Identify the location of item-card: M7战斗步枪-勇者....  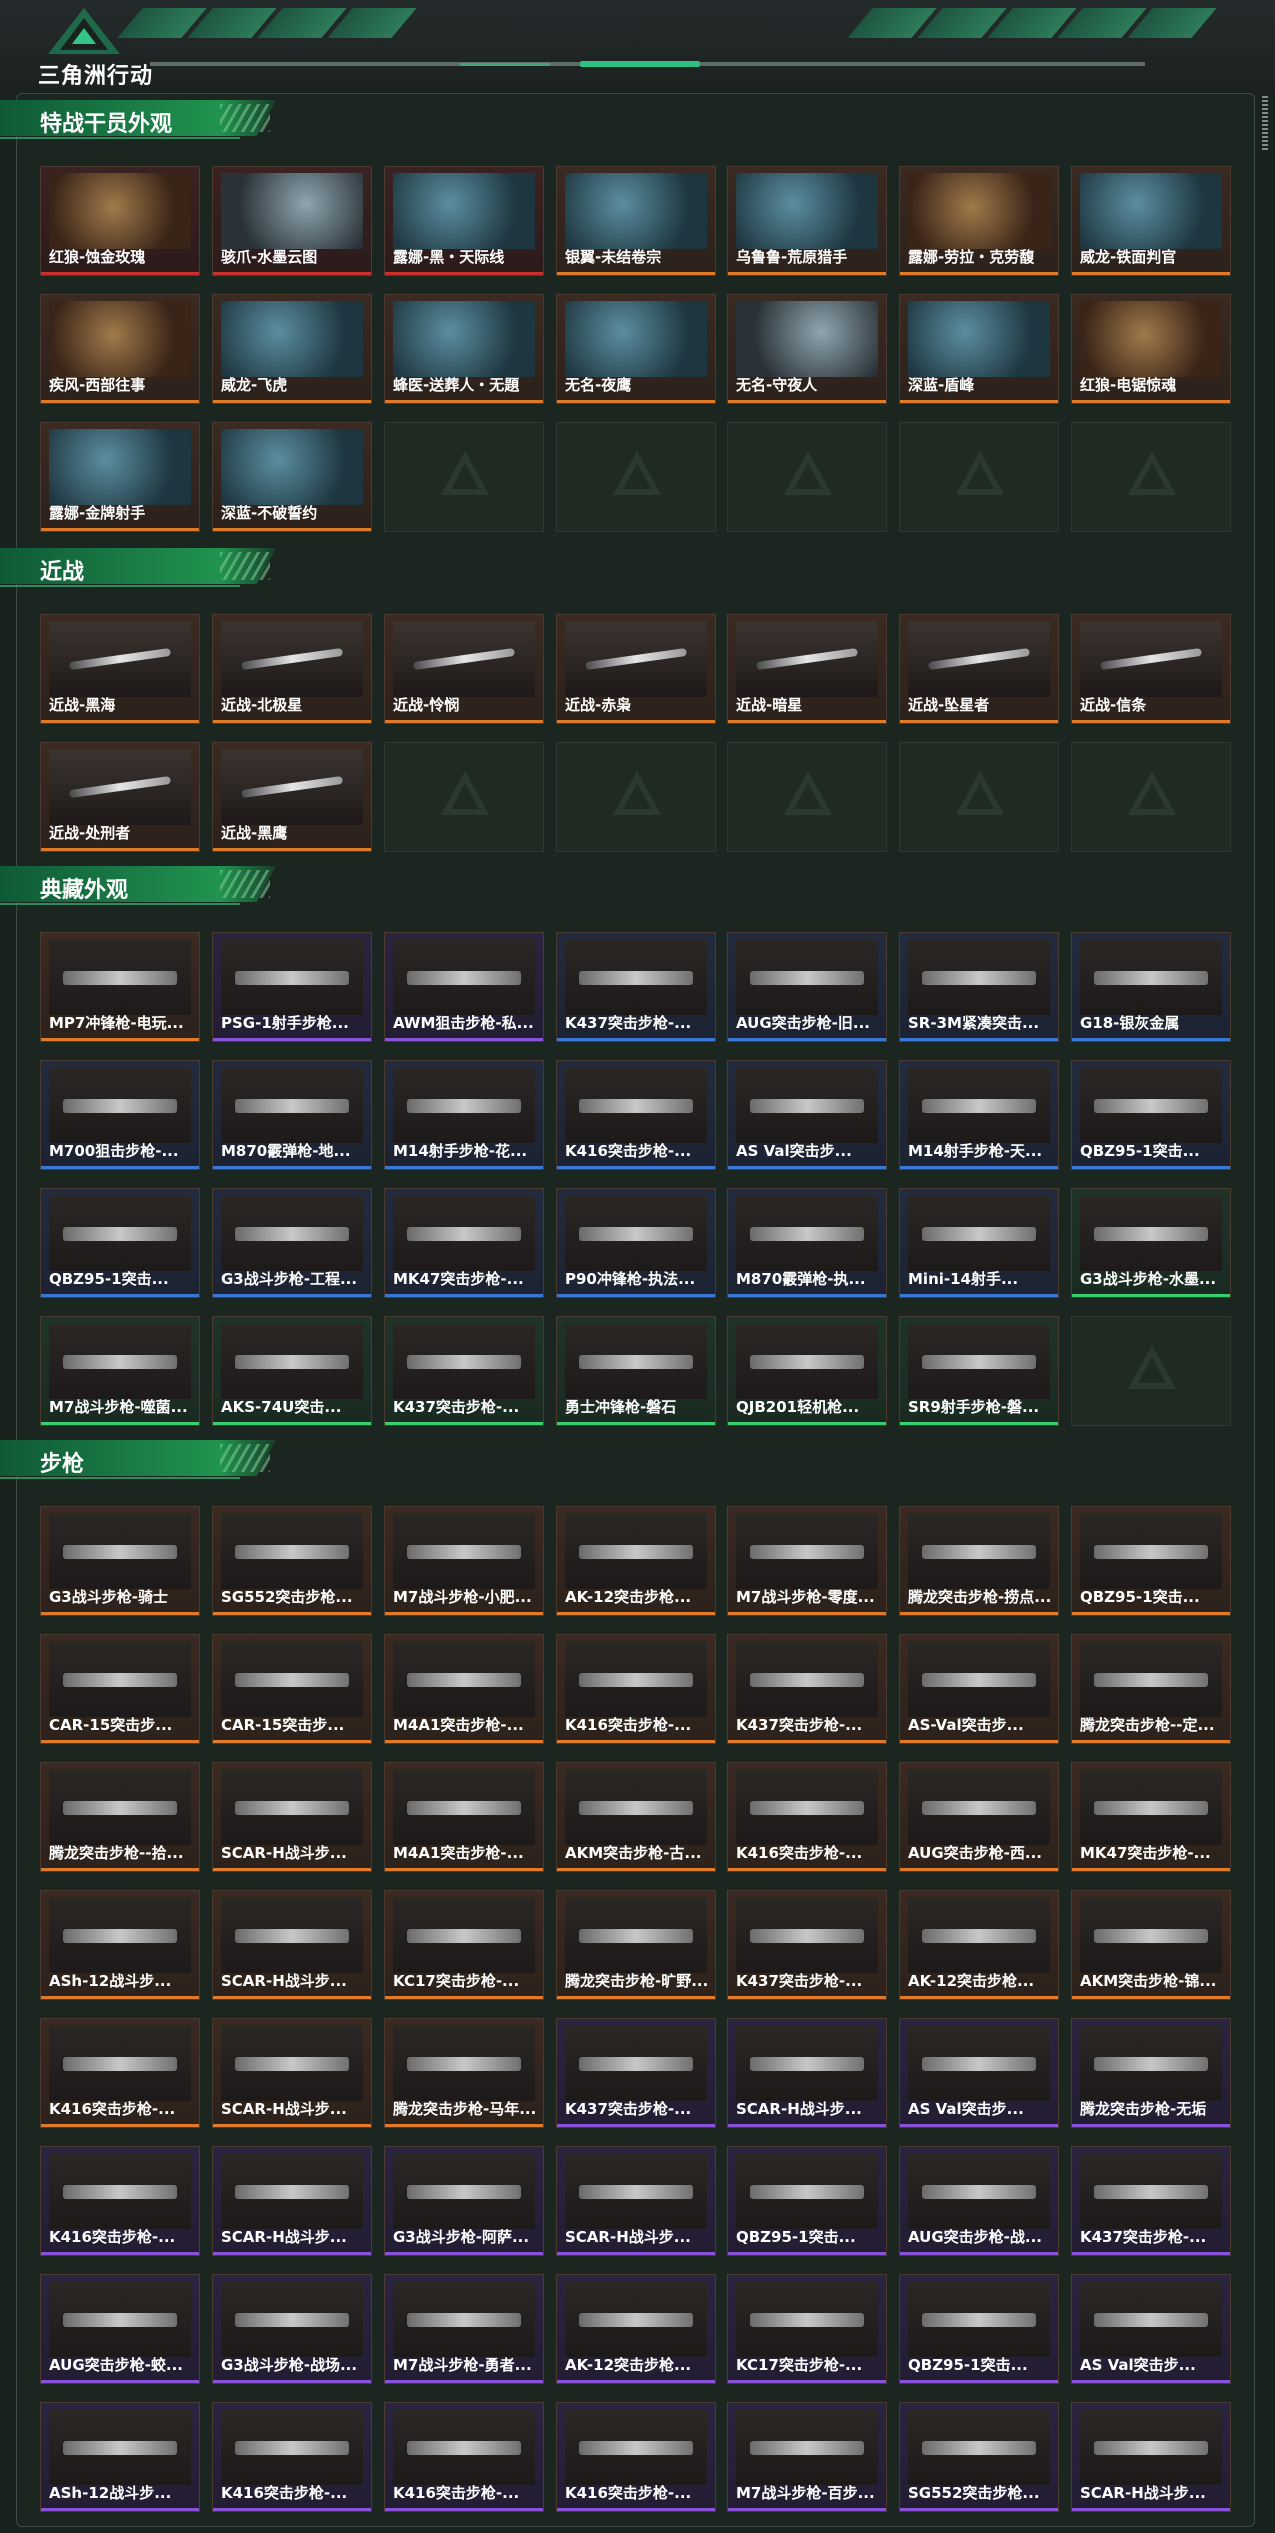
(464, 2329).